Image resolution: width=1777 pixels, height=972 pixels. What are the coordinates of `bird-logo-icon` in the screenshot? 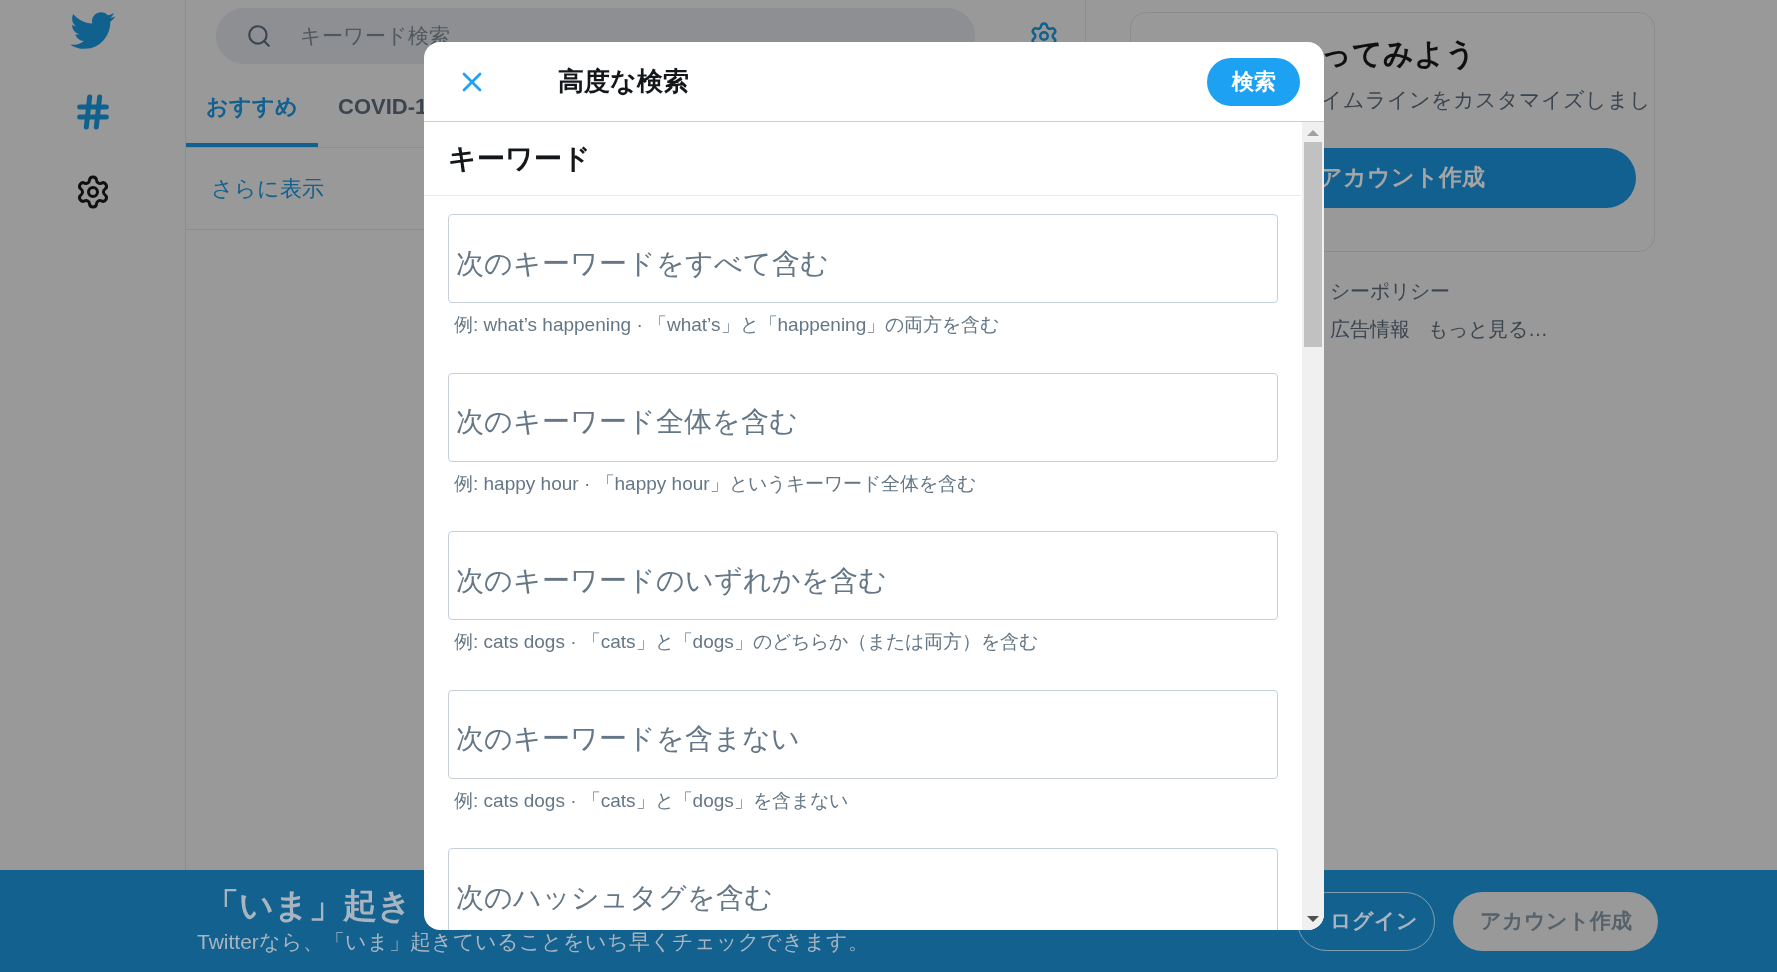 It's located at (92, 31).